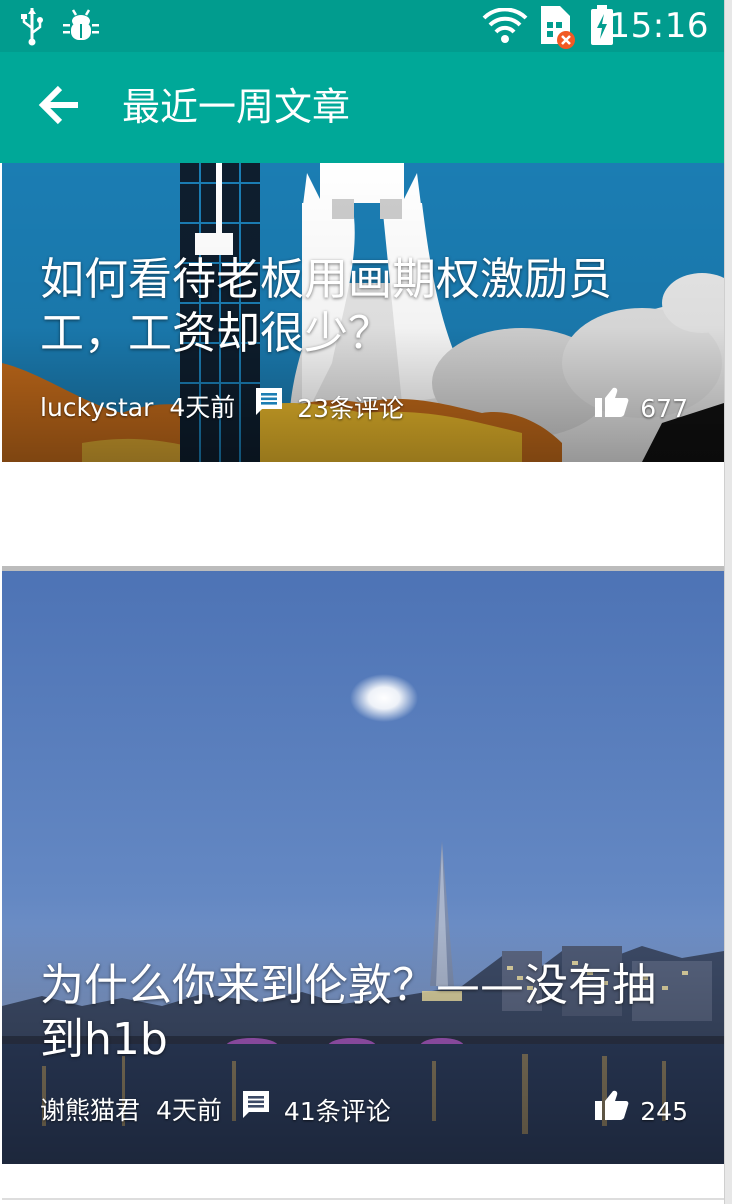  I want to click on article-like-count: 245, so click(664, 1111).